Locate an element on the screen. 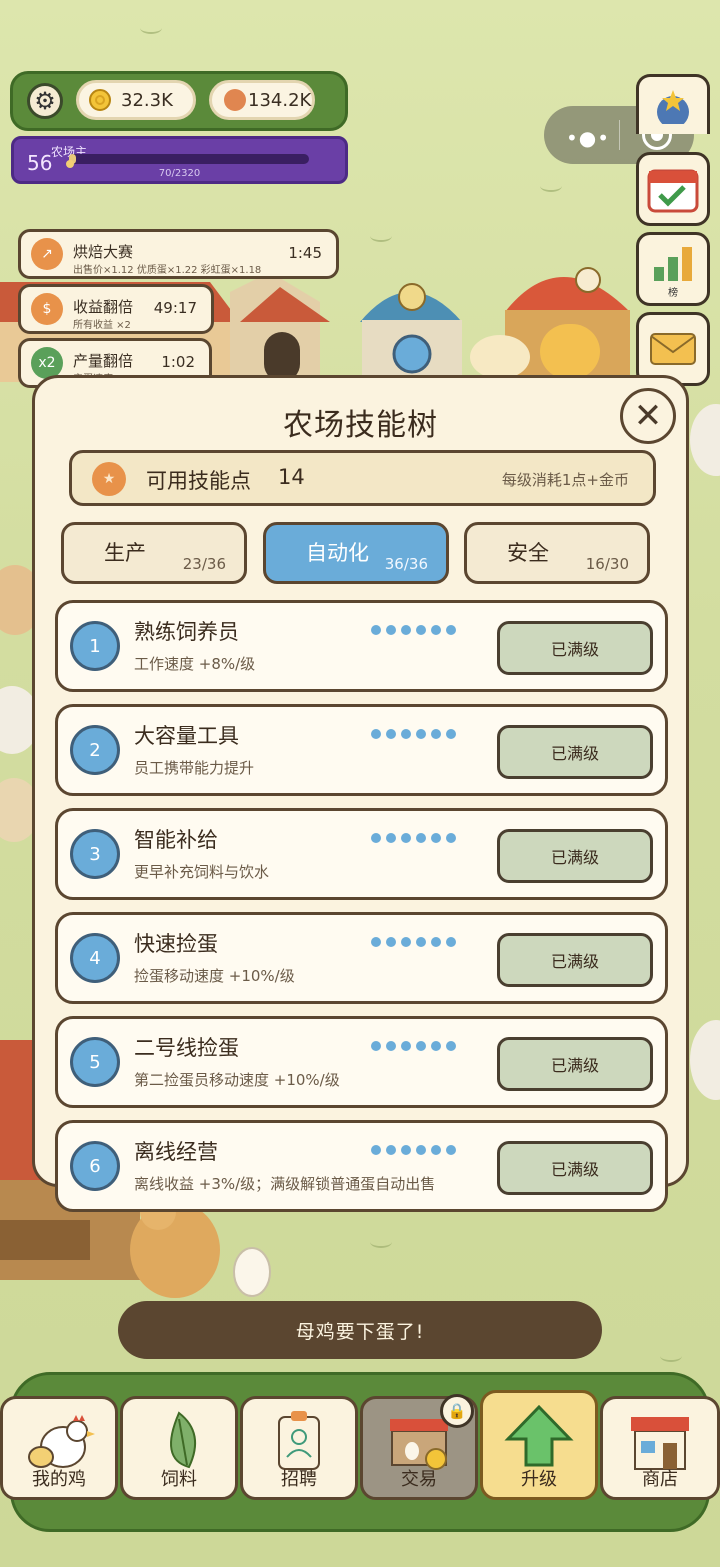 This screenshot has height=1567, width=720. leaf-icon is located at coordinates (183, 1440).